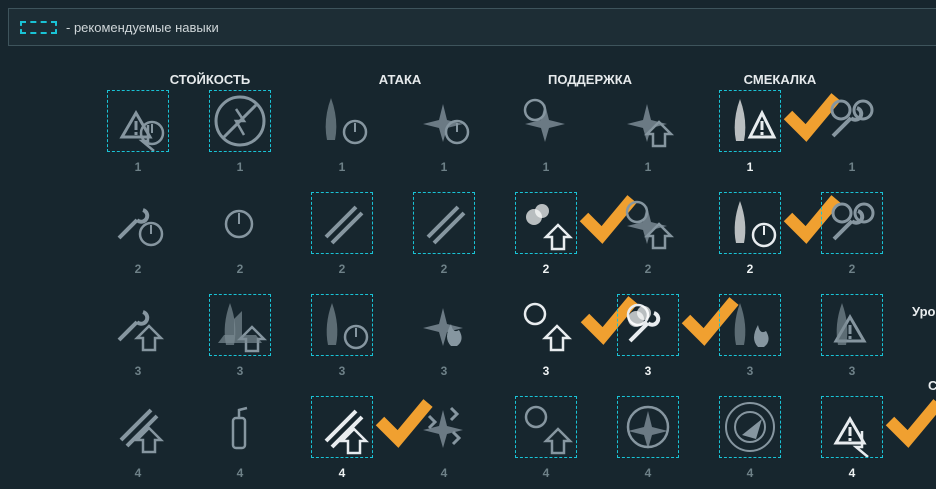  Describe the element at coordinates (932, 385) in the screenshot. I see `side-label-c: С` at that location.